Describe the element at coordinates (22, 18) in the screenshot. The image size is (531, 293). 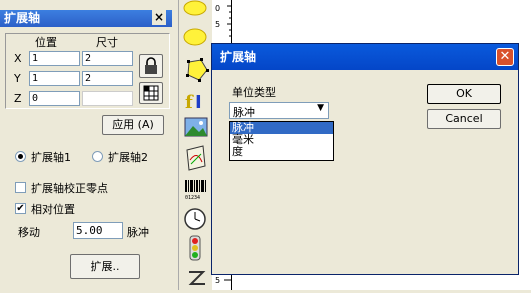
I see `panel-title: 扩展轴` at that location.